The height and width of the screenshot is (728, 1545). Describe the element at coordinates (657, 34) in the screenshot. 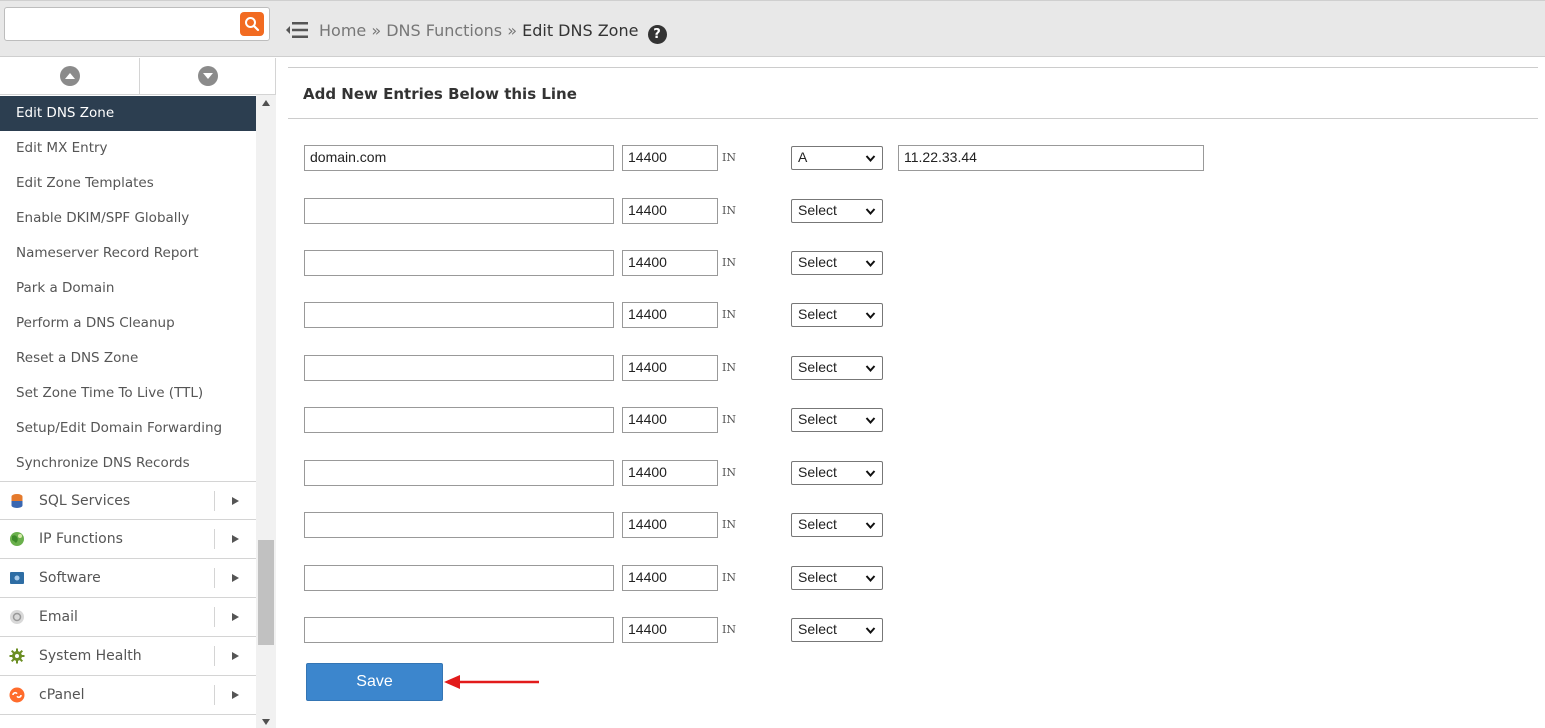

I see `help-icon: ?` at that location.